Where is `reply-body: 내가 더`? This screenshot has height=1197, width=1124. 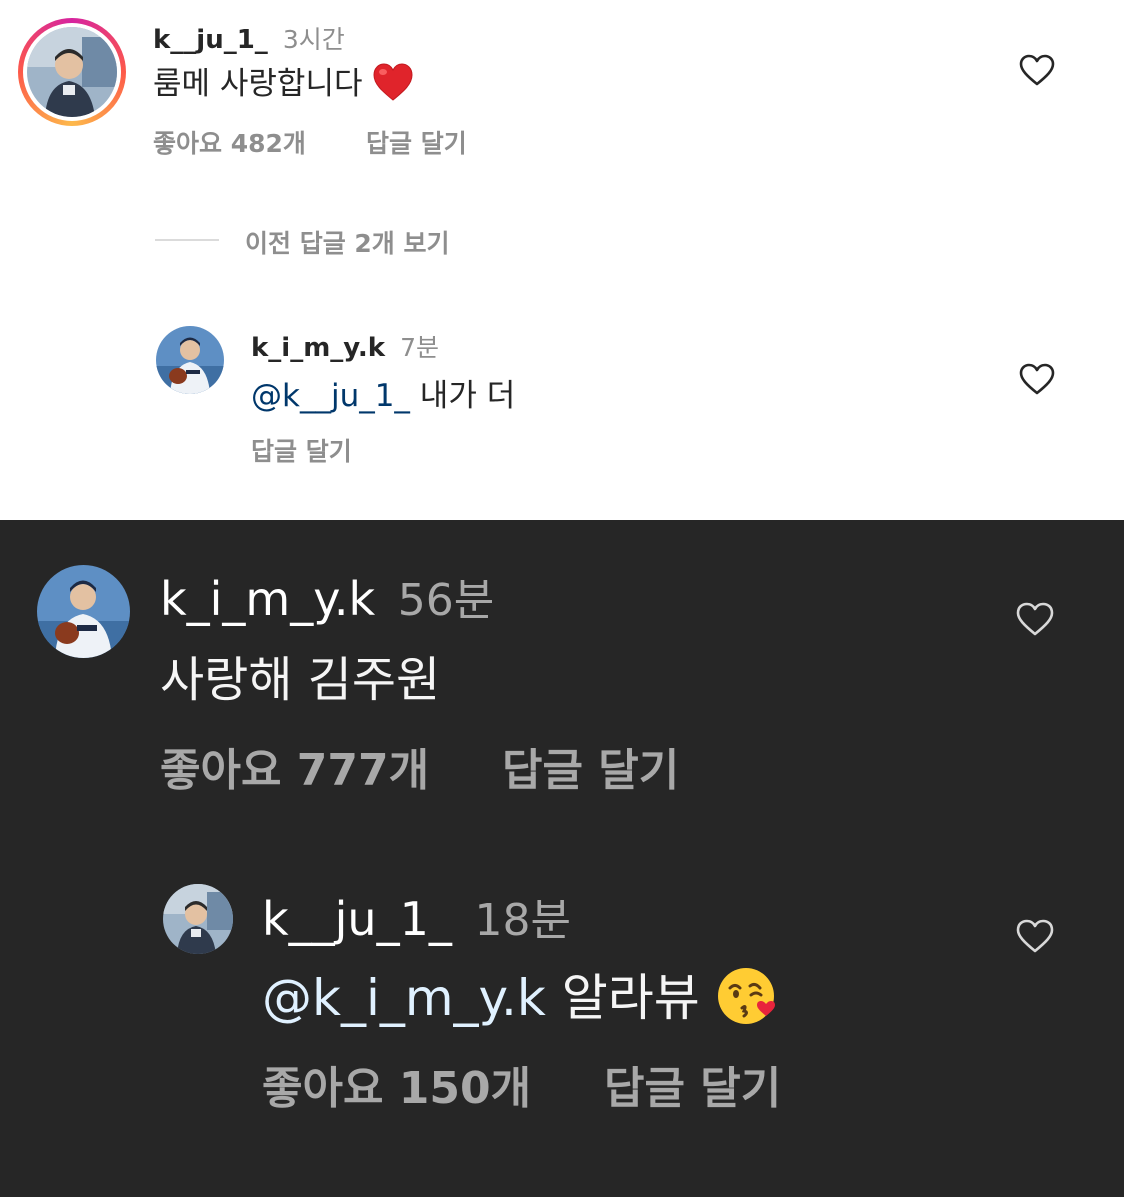 reply-body: 내가 더 is located at coordinates (467, 396).